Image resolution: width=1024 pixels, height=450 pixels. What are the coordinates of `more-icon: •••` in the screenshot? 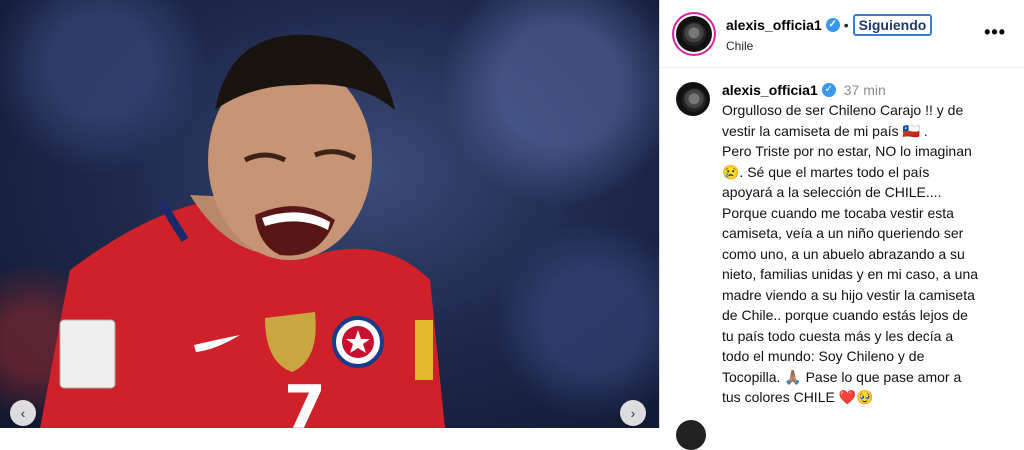 It's located at (995, 32).